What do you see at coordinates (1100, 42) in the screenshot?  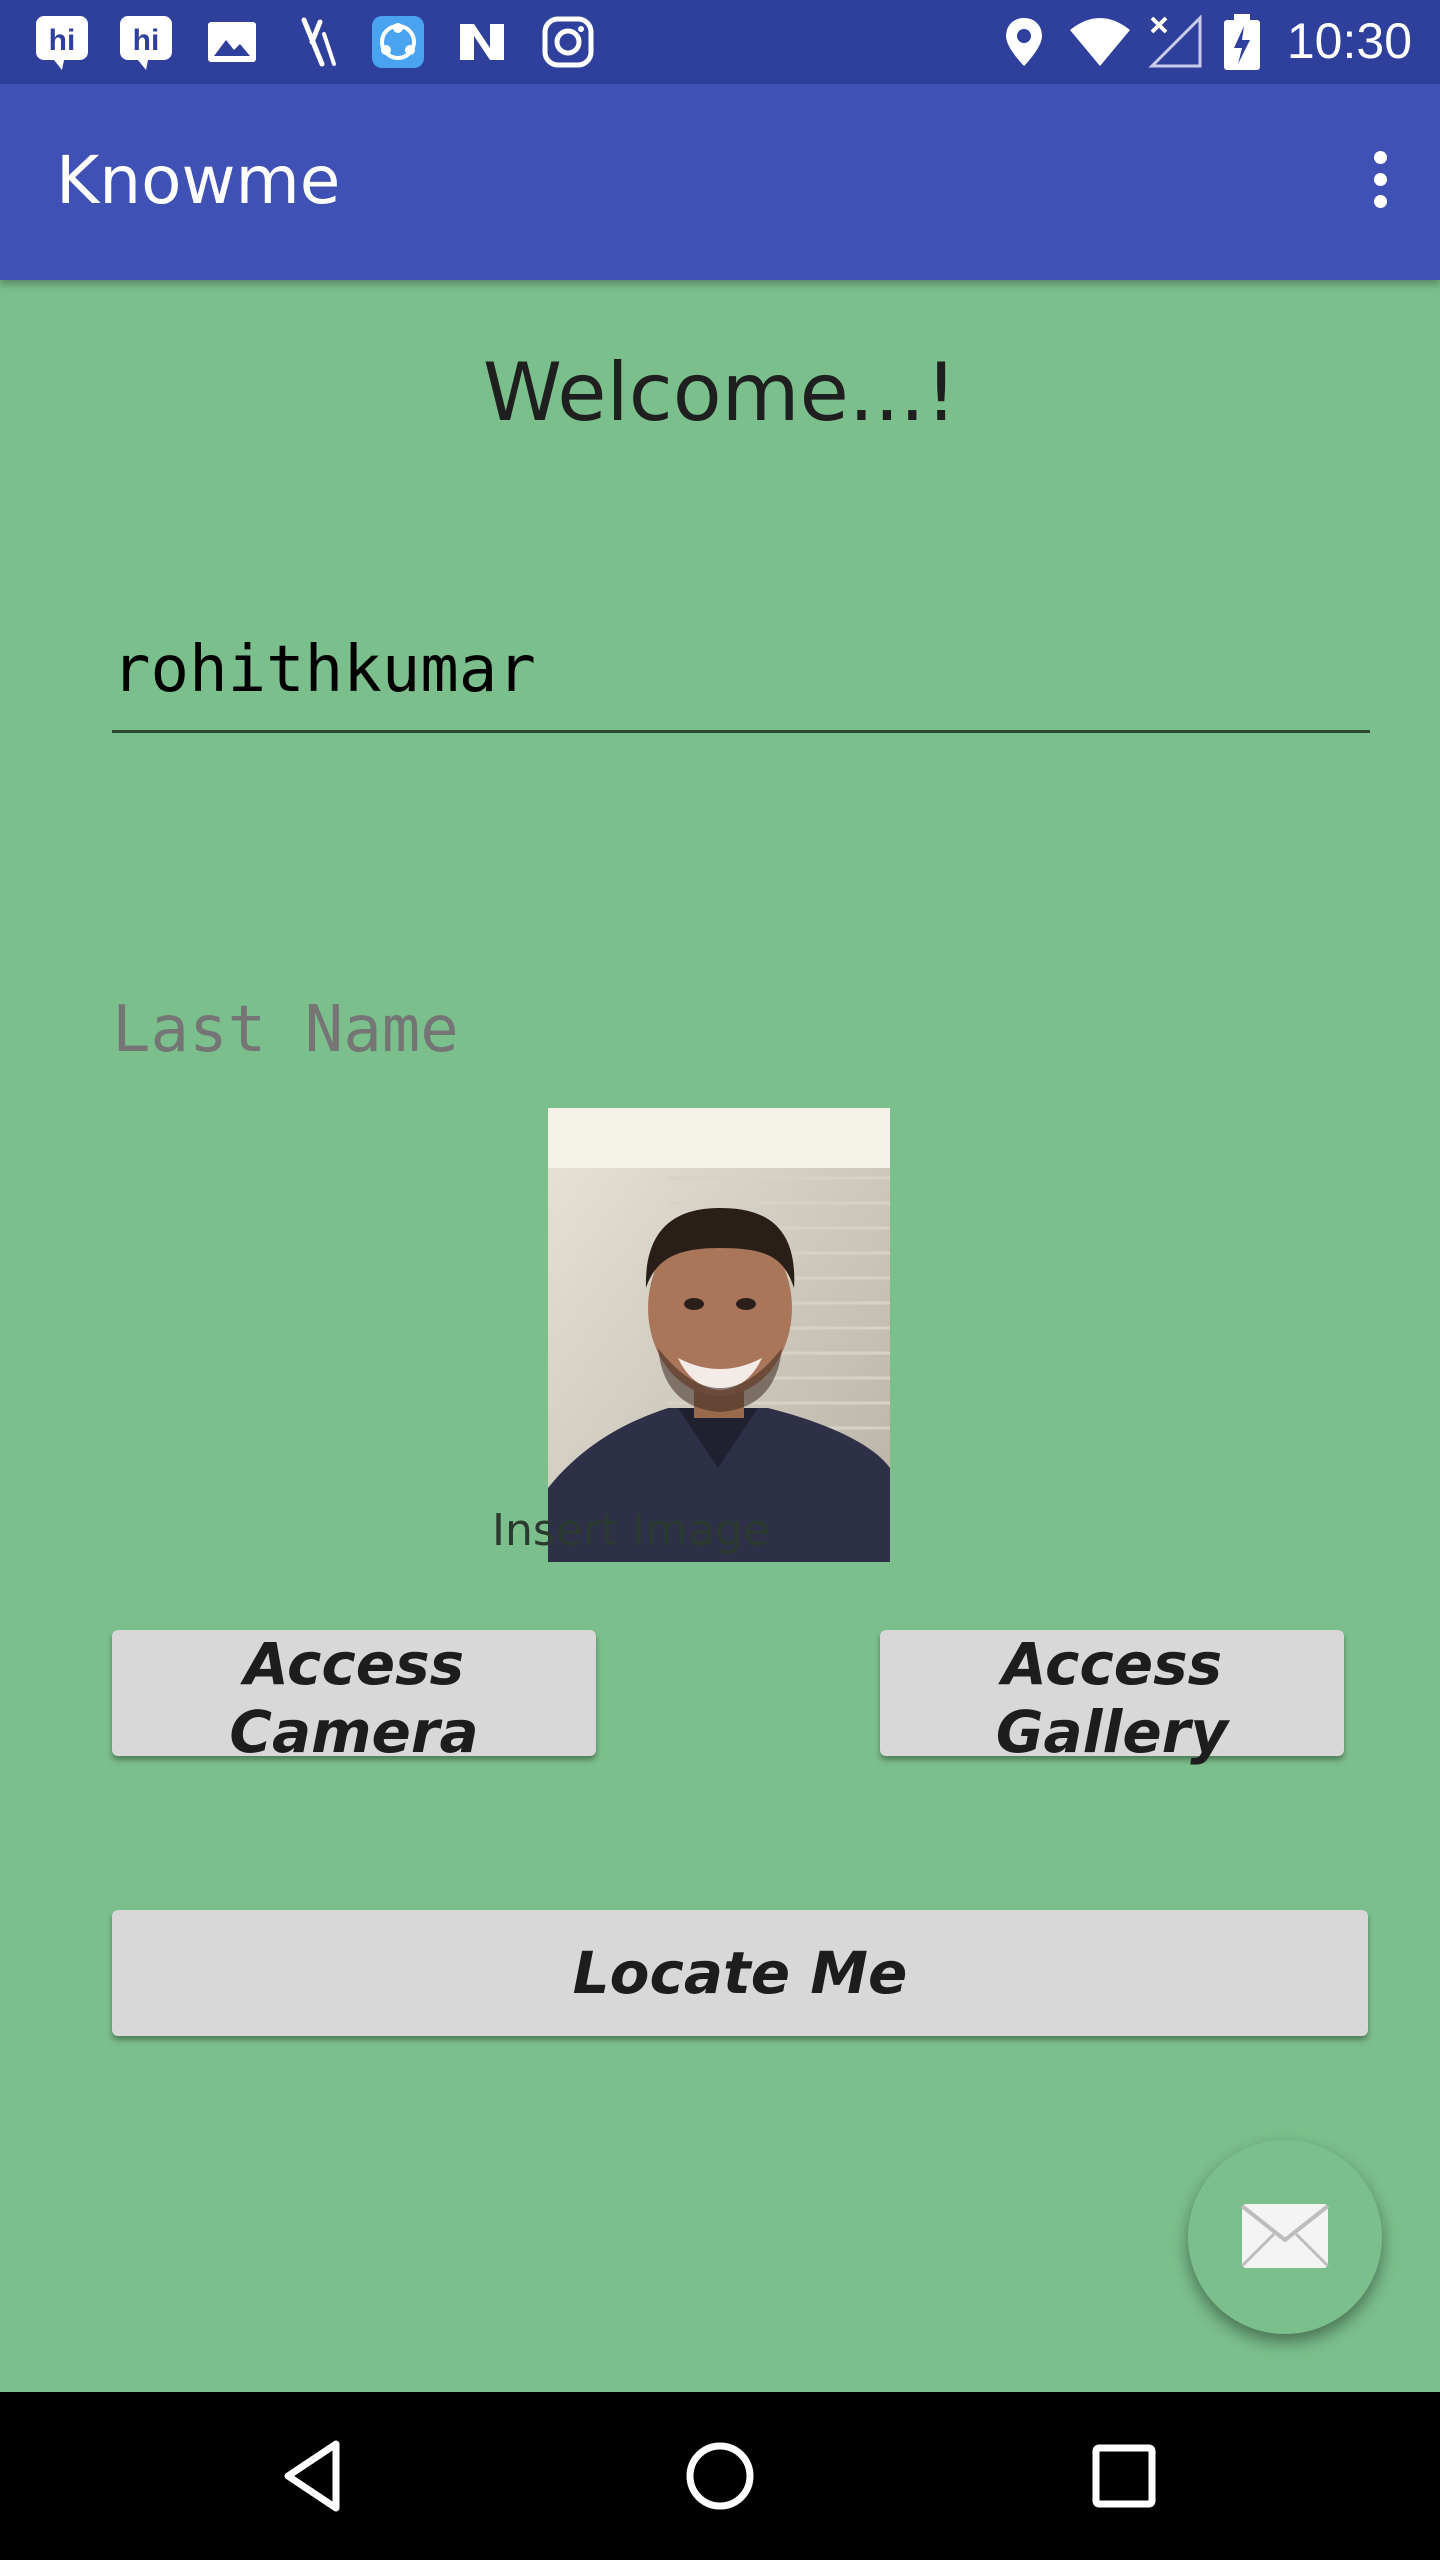 I see `wifi-icon` at bounding box center [1100, 42].